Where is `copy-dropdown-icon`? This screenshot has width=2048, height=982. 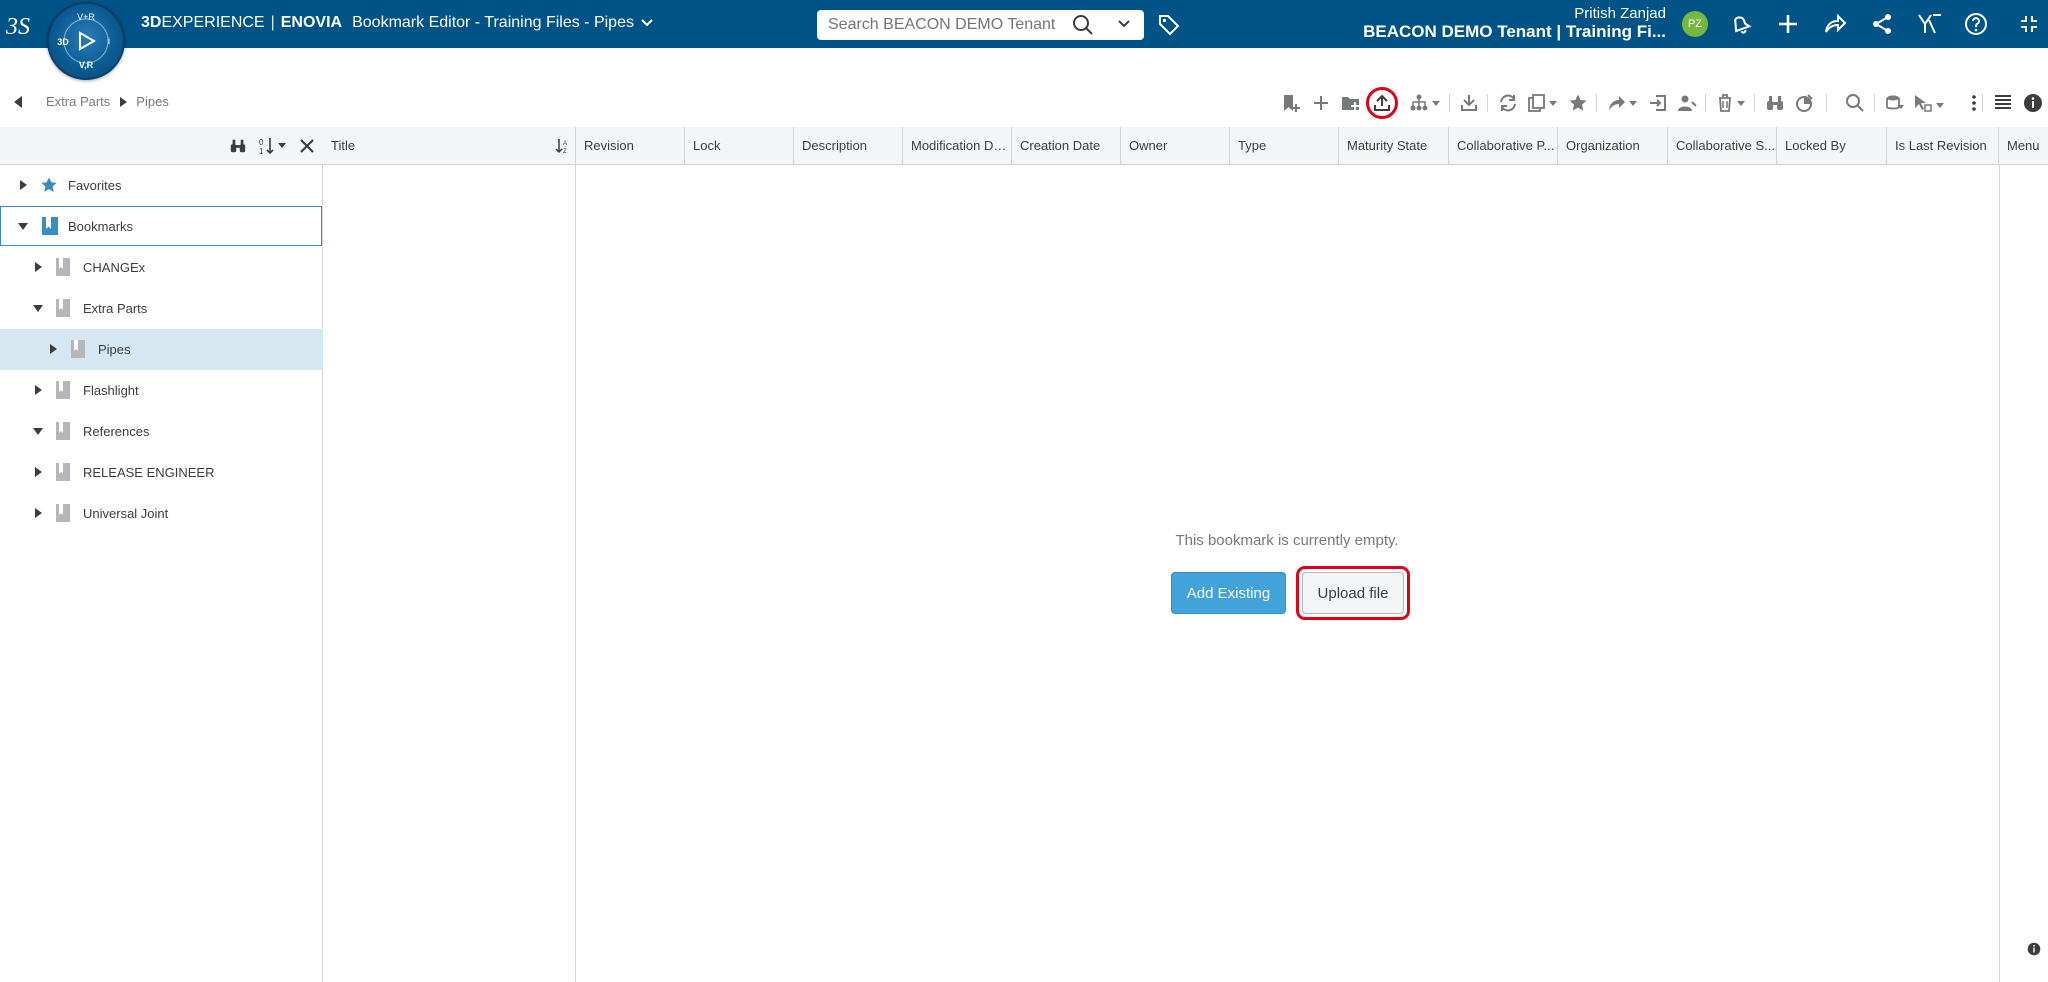
copy-dropdown-icon is located at coordinates (1543, 103).